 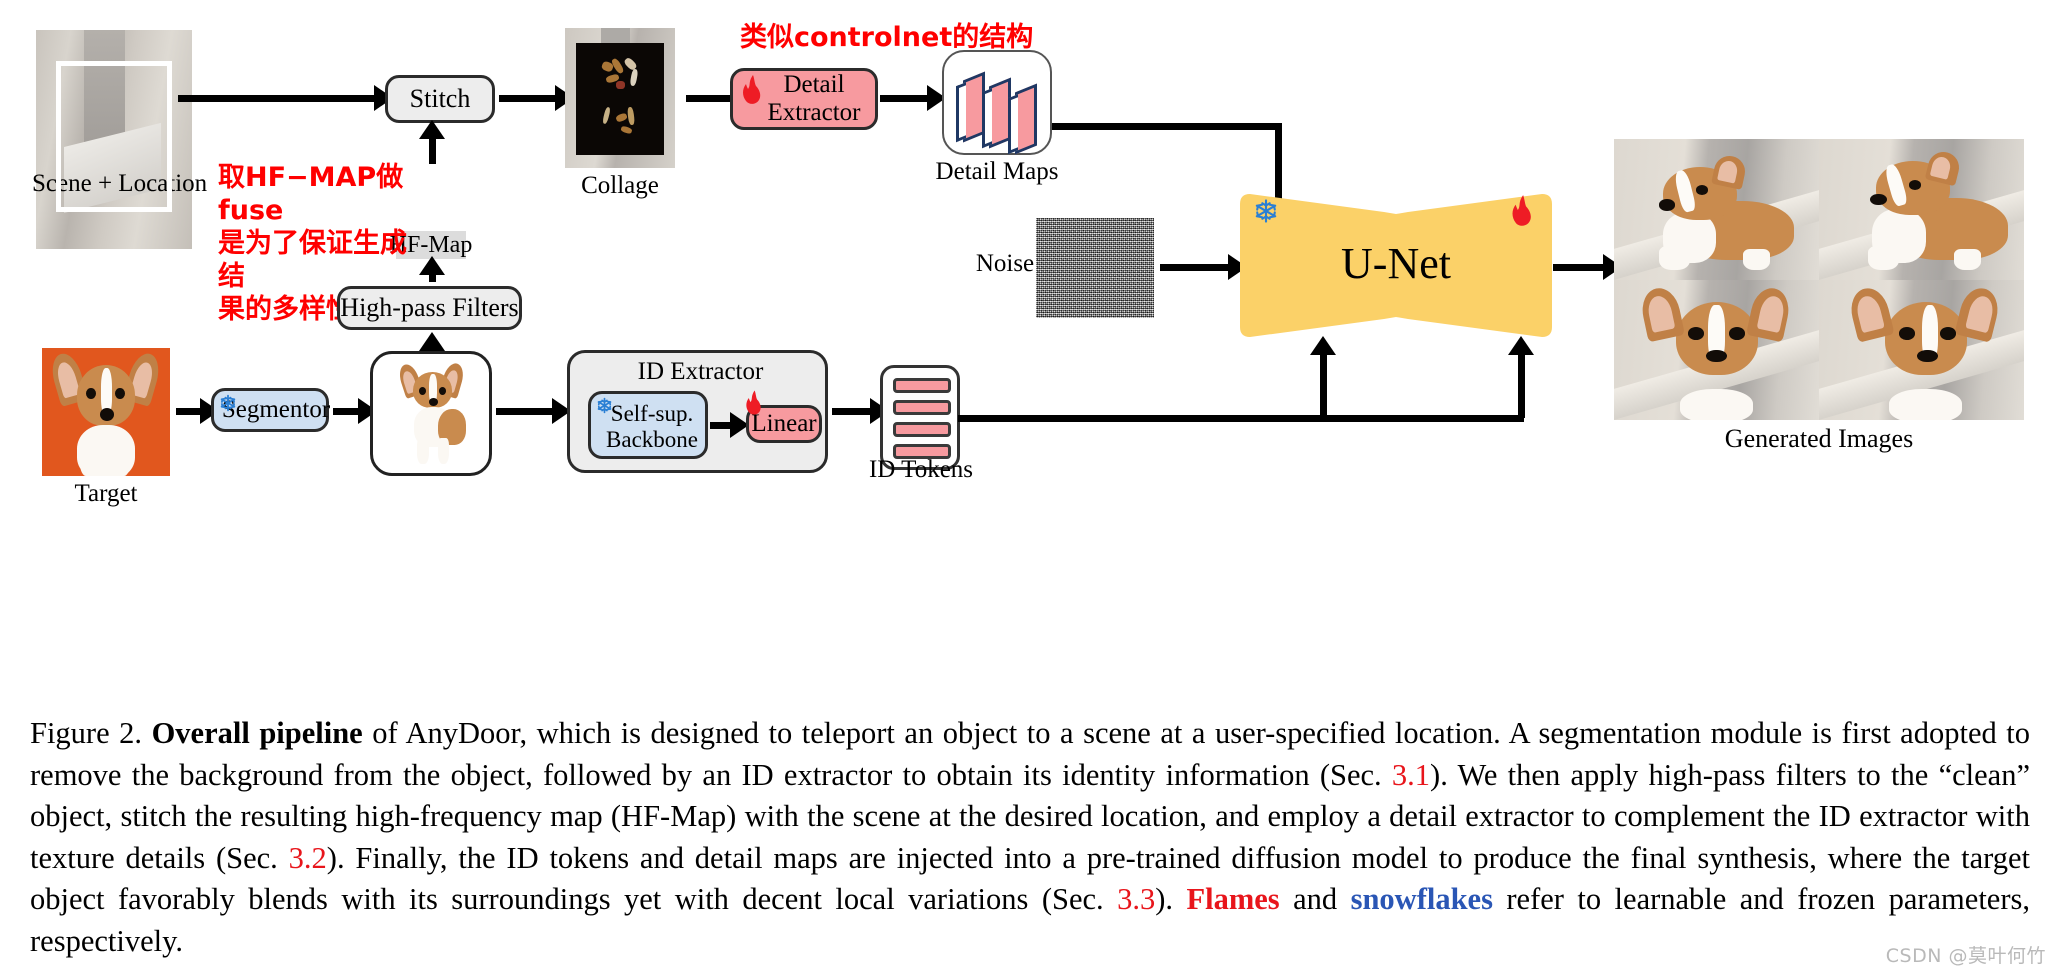 What do you see at coordinates (526, 411) in the screenshot?
I see `arrow-clean-to-id-extractor` at bounding box center [526, 411].